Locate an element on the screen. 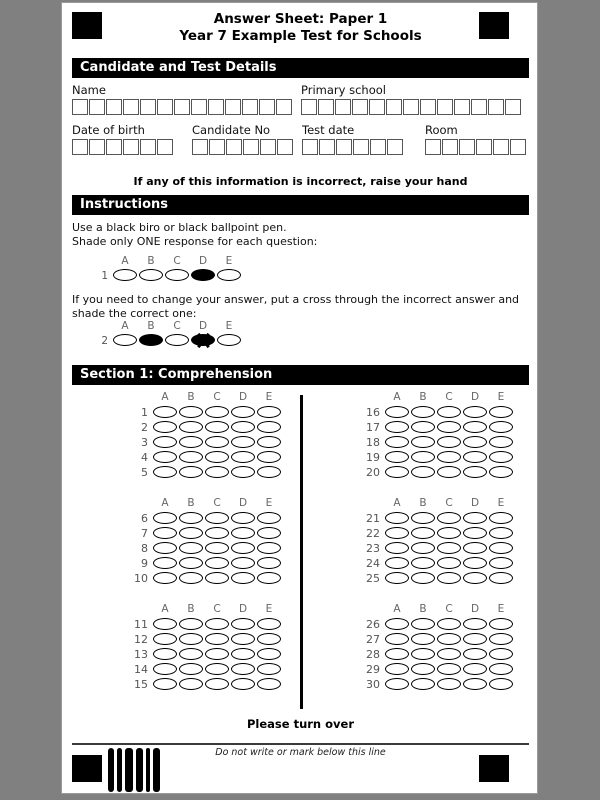  field-boxes-candidate-no is located at coordinates (247, 147).